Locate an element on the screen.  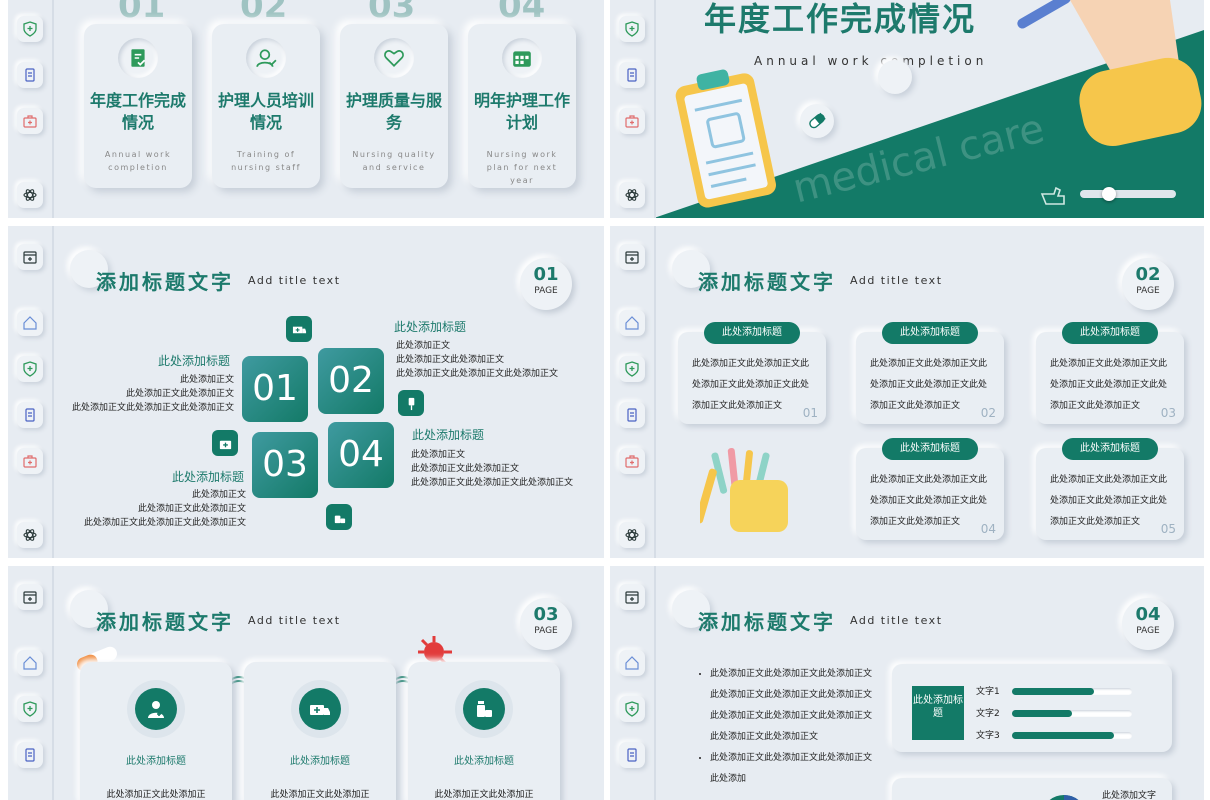
card-subtitle: Training of nursing staff is located at coordinates (266, 161).